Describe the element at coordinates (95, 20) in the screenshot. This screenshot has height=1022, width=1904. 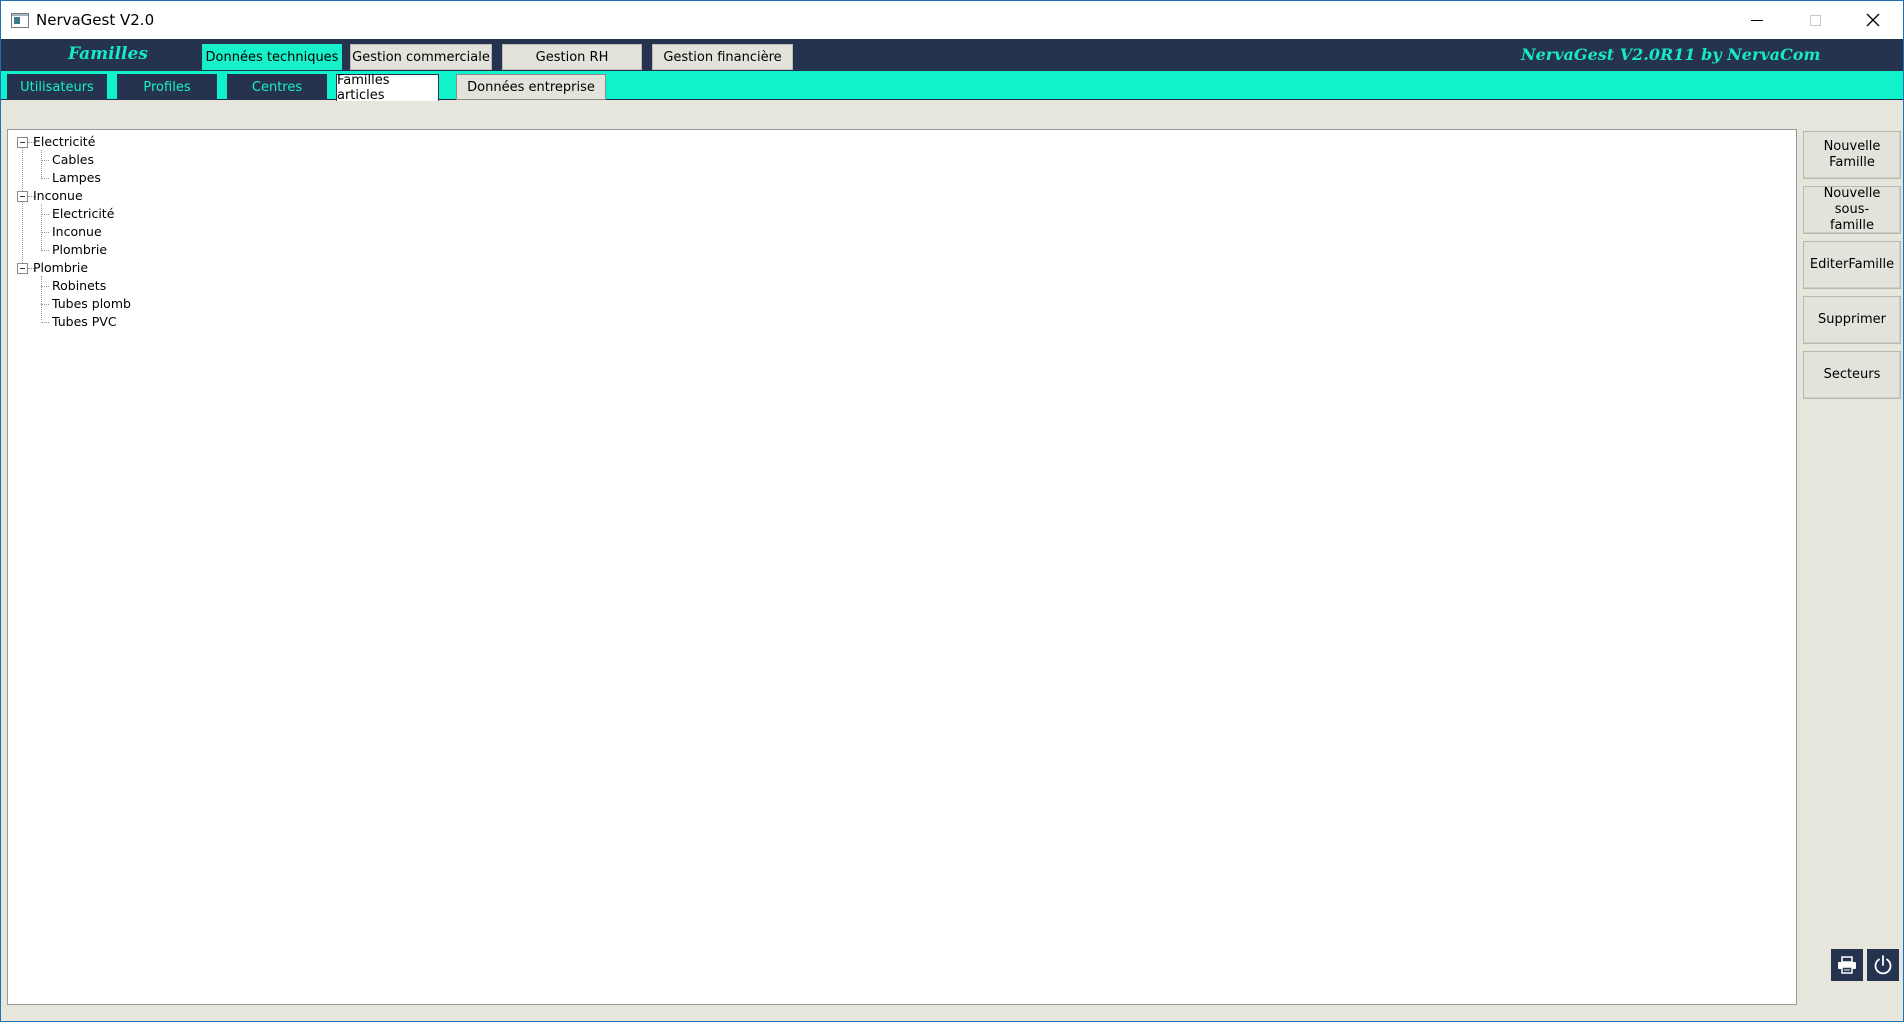
I see `window-title: NervaGest V2.0` at that location.